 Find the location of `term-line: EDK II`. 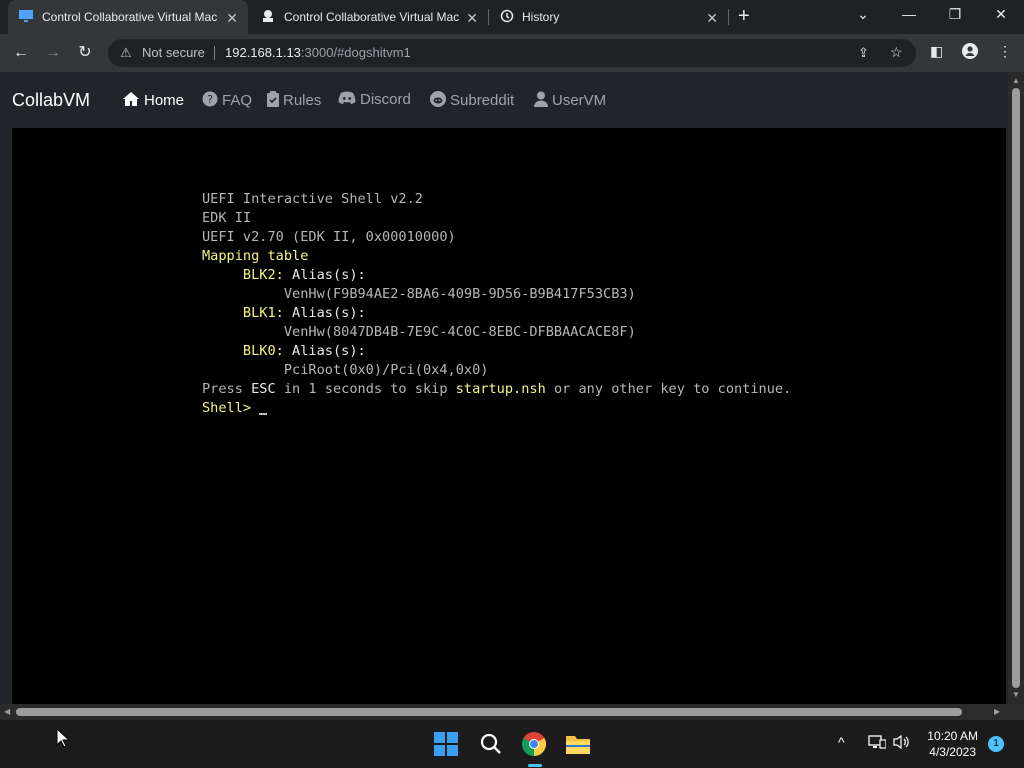

term-line: EDK II is located at coordinates (227, 218).